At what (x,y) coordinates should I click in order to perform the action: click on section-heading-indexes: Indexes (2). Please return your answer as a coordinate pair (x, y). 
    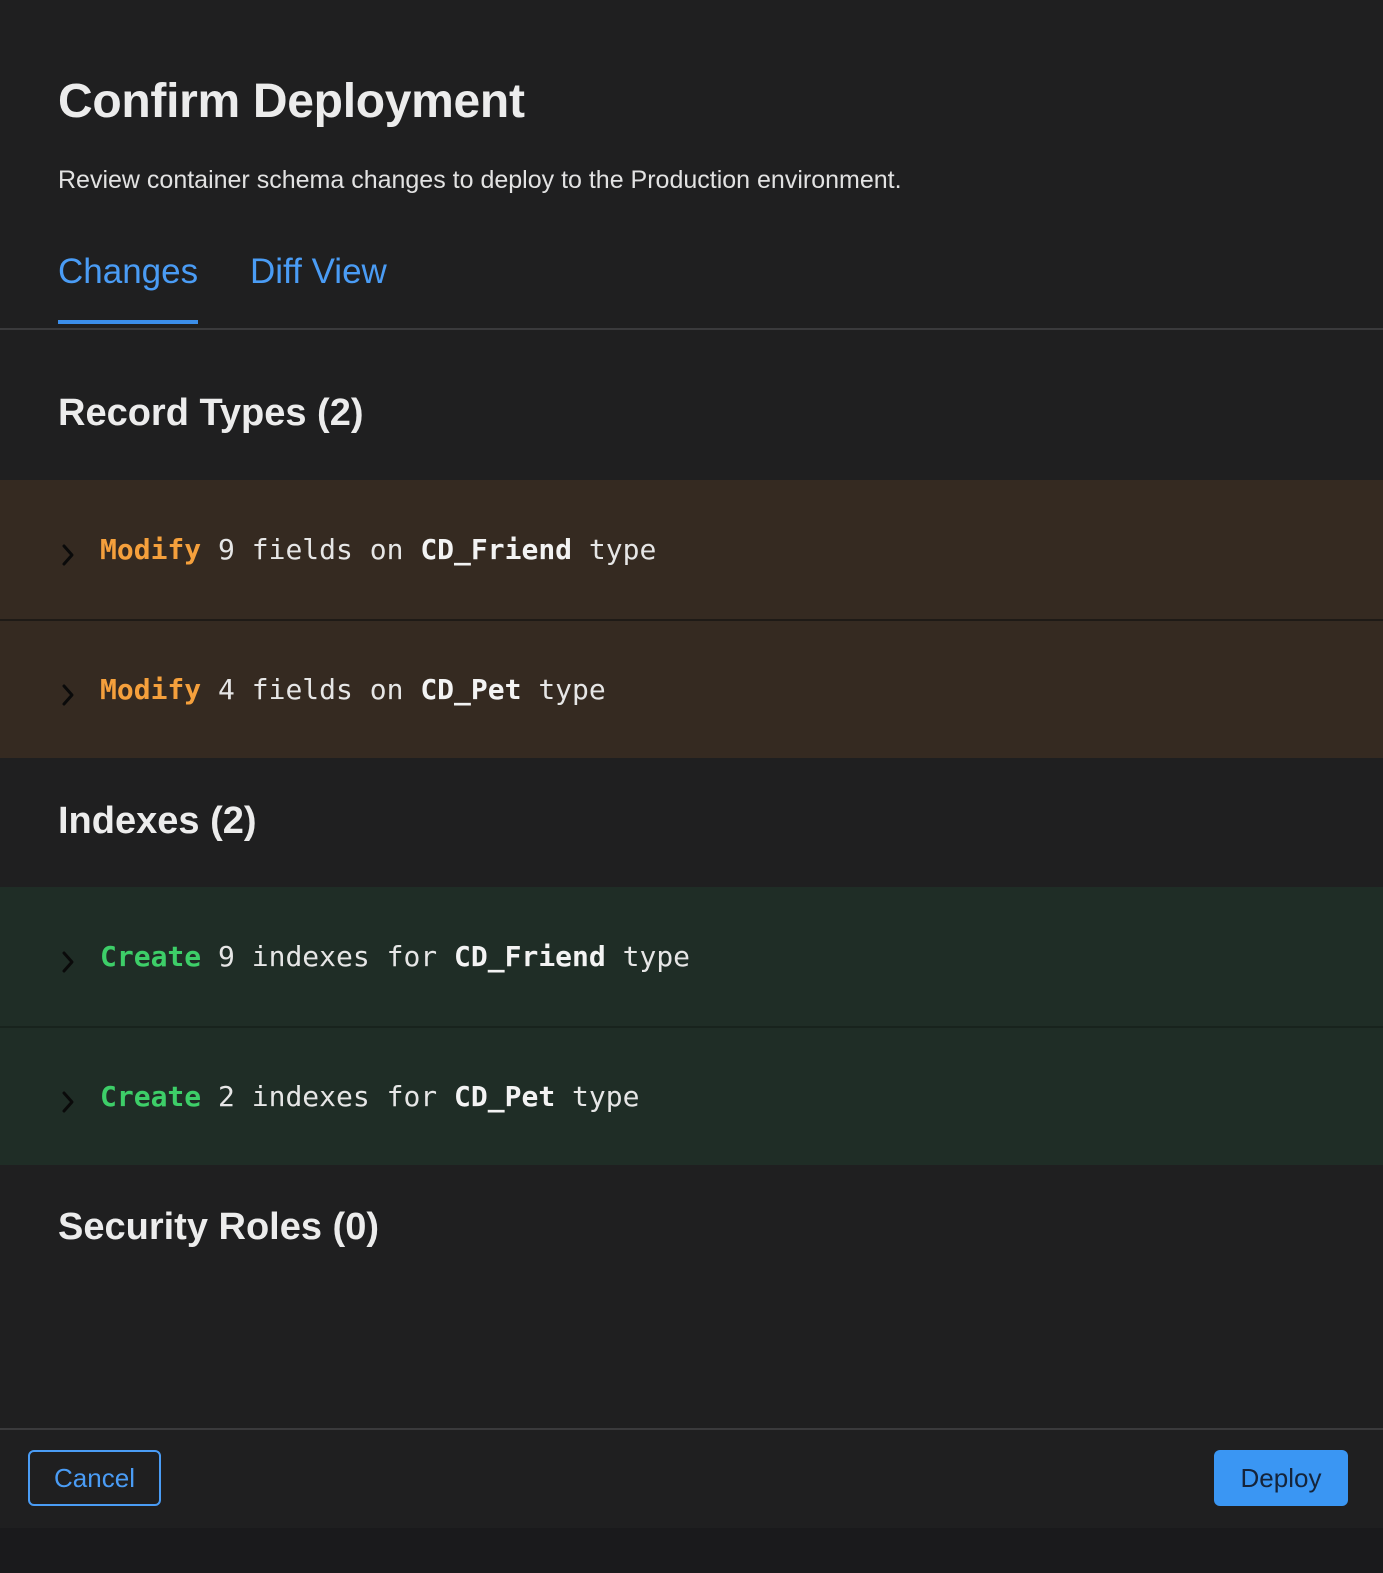
    Looking at the image, I should click on (157, 821).